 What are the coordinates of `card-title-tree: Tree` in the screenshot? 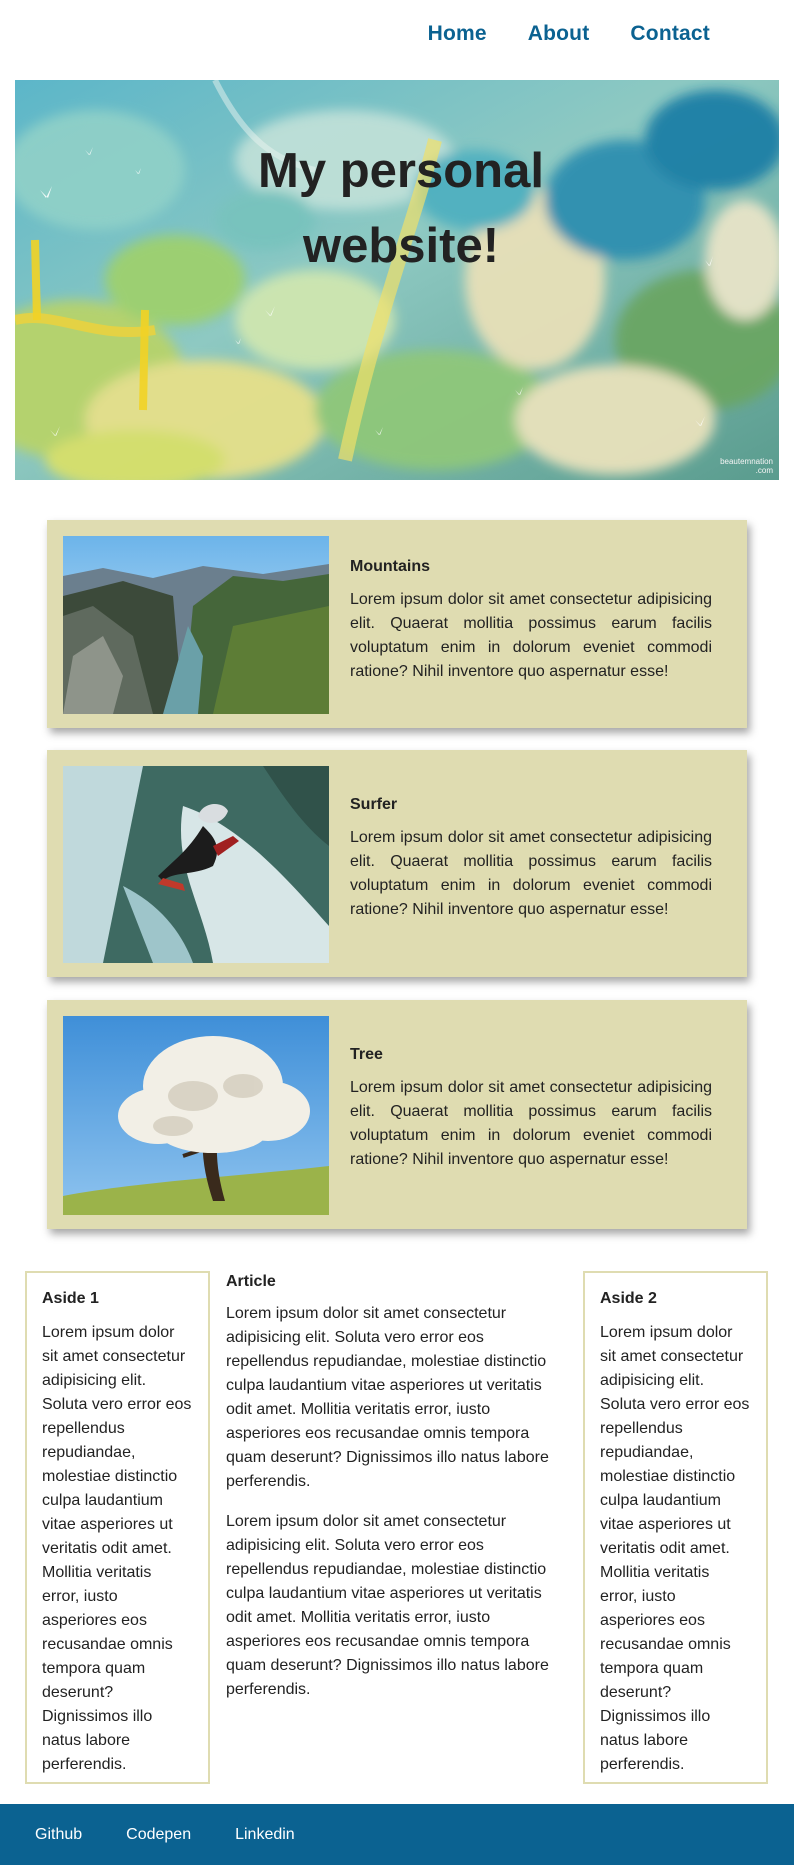 It's located at (366, 1054).